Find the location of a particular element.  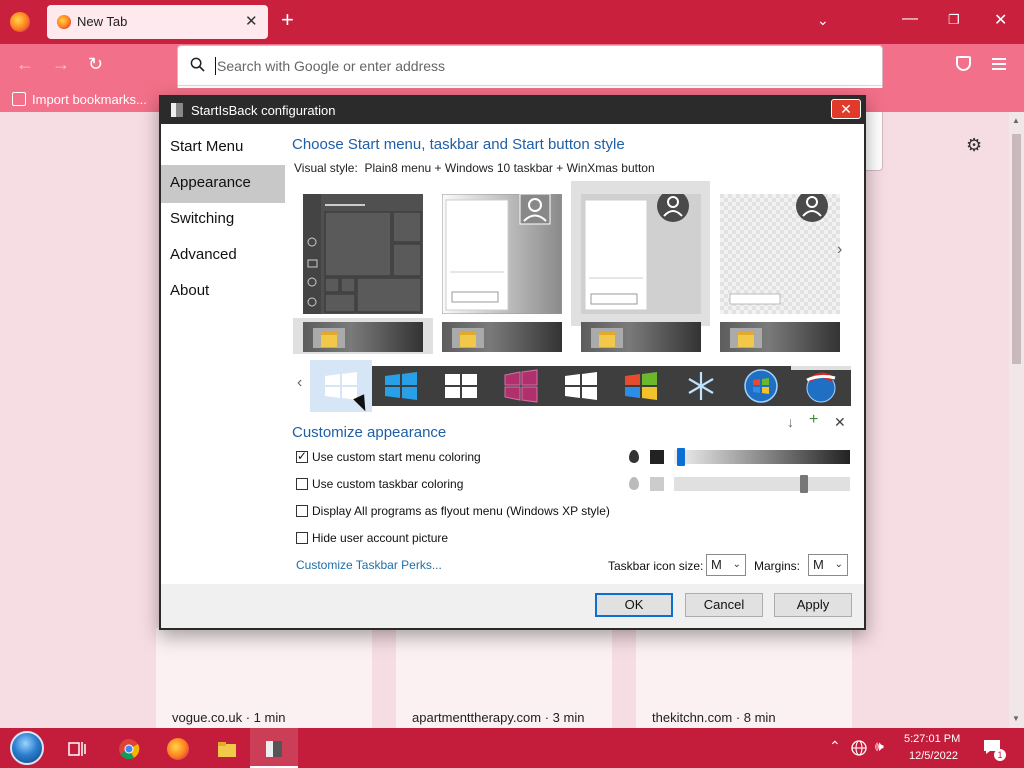

file-explorer-icon is located at coordinates (227, 749).